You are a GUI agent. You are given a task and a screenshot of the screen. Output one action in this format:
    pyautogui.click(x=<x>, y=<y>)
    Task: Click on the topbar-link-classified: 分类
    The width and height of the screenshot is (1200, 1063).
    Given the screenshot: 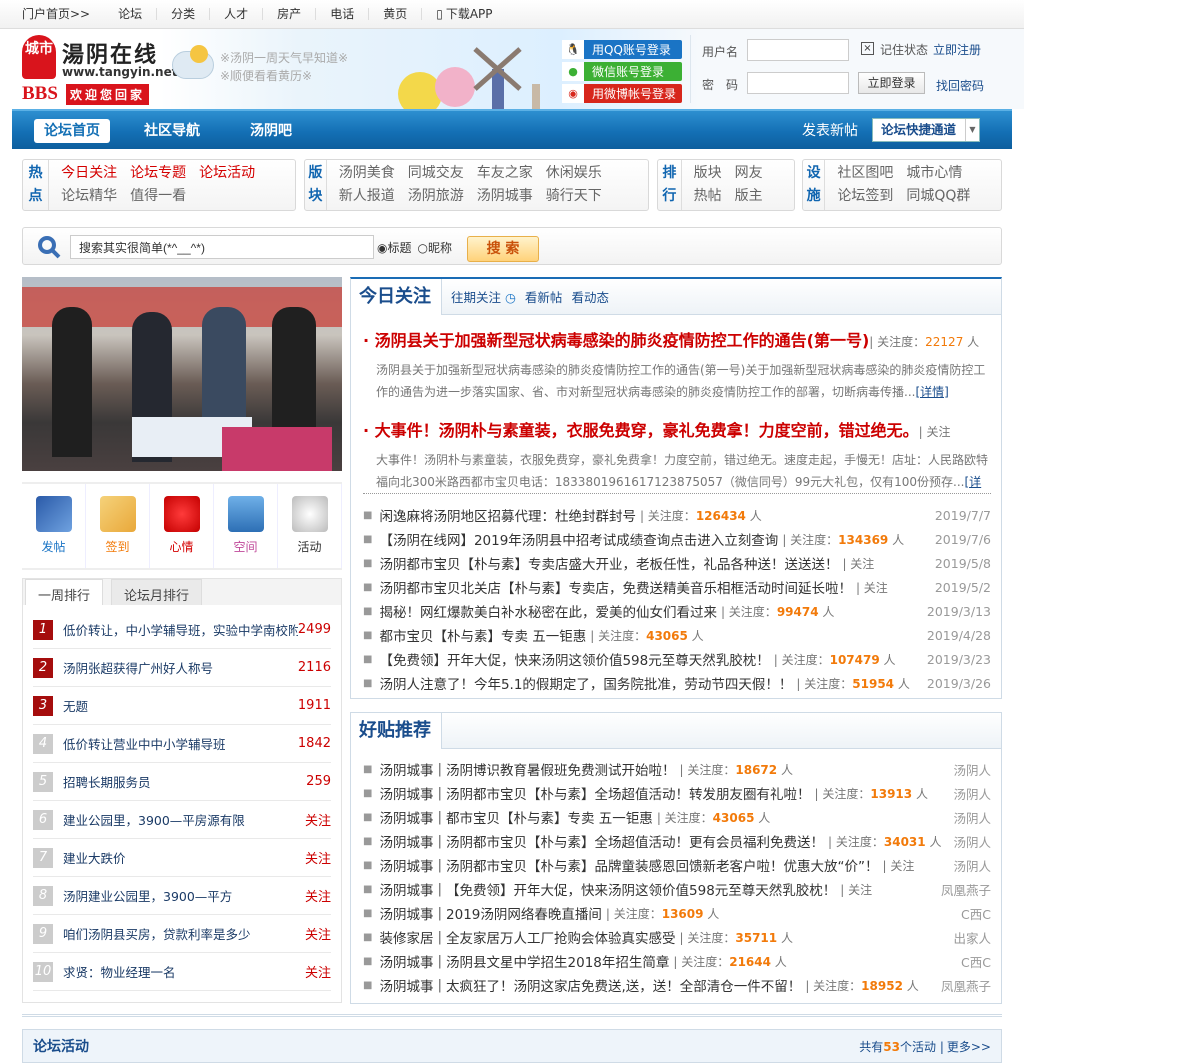 What is the action you would take?
    pyautogui.click(x=184, y=14)
    